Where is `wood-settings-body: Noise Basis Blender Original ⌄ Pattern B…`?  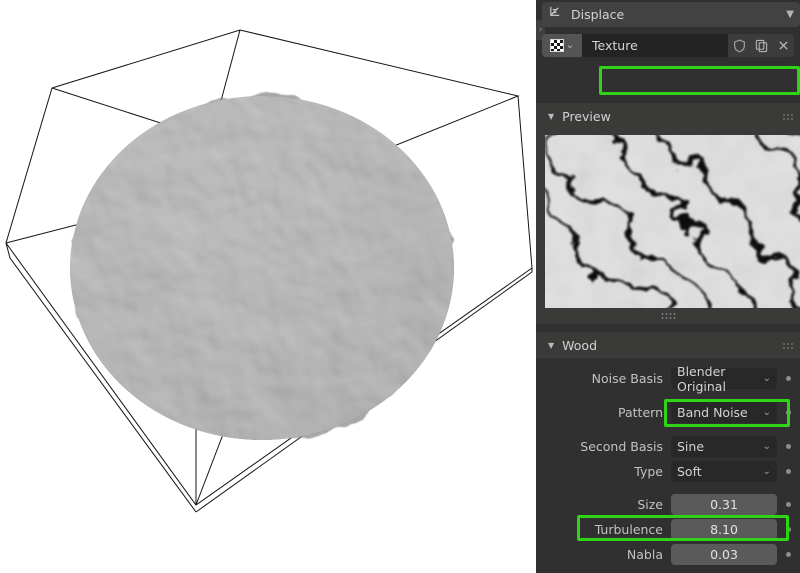 wood-settings-body: Noise Basis Blender Original ⌄ Pattern B… is located at coordinates (668, 465).